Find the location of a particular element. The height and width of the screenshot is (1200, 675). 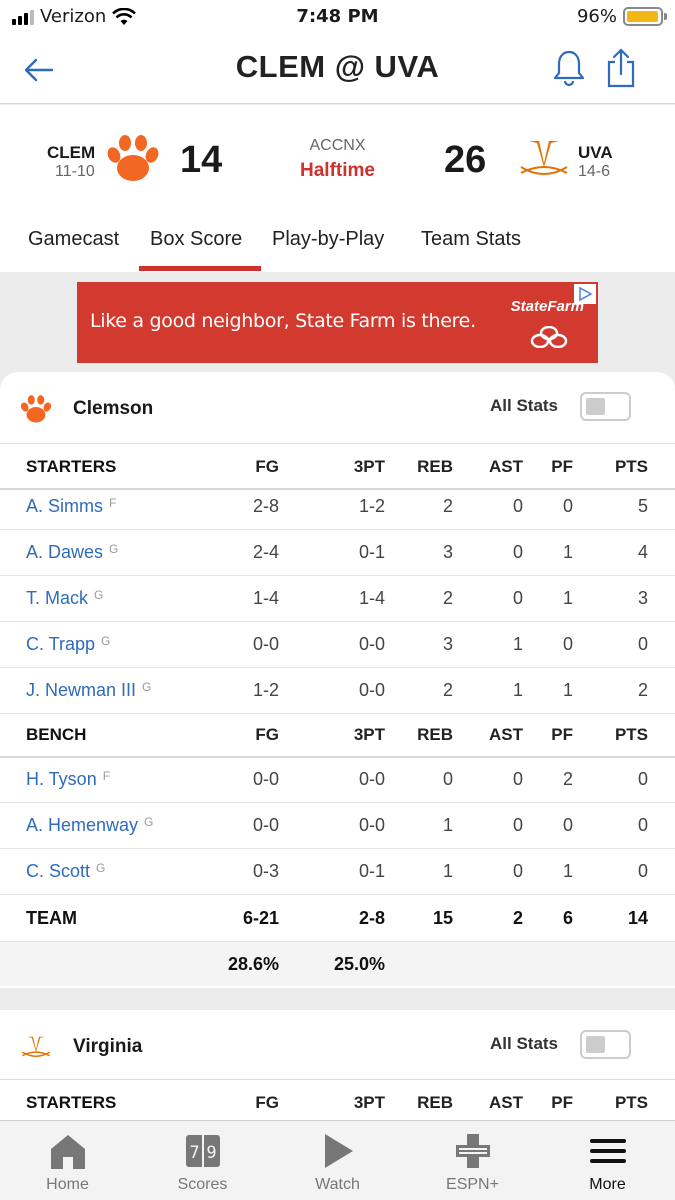

broadcast-network: ACCNX is located at coordinates (337, 145).